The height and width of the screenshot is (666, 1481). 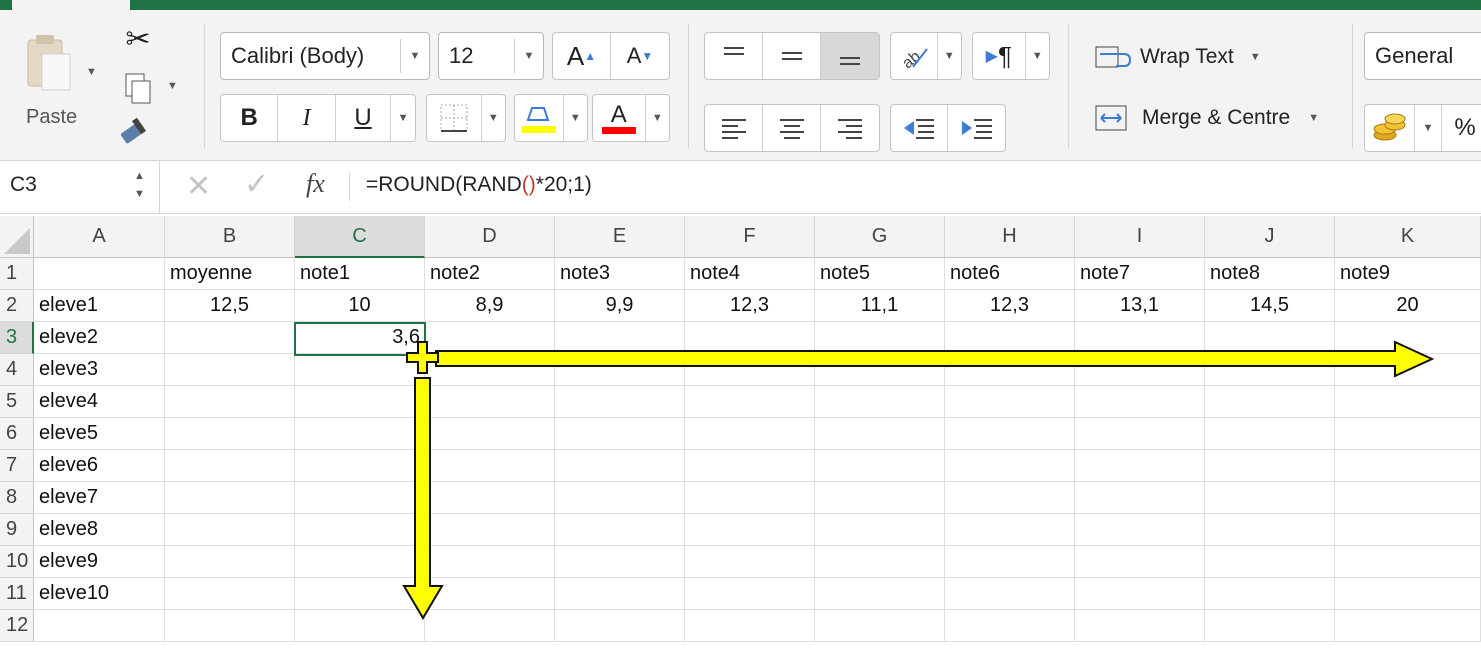 What do you see at coordinates (920, 128) in the screenshot?
I see `decrease-indent-button` at bounding box center [920, 128].